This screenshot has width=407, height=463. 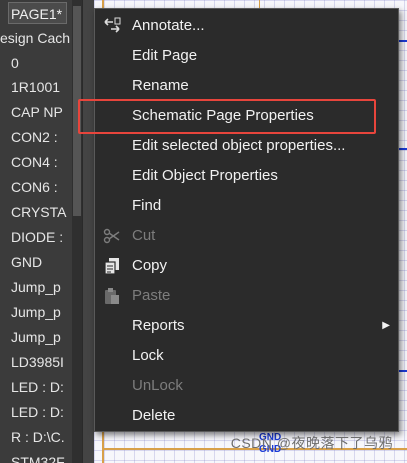 I want to click on menu-label: Rename, so click(x=160, y=85).